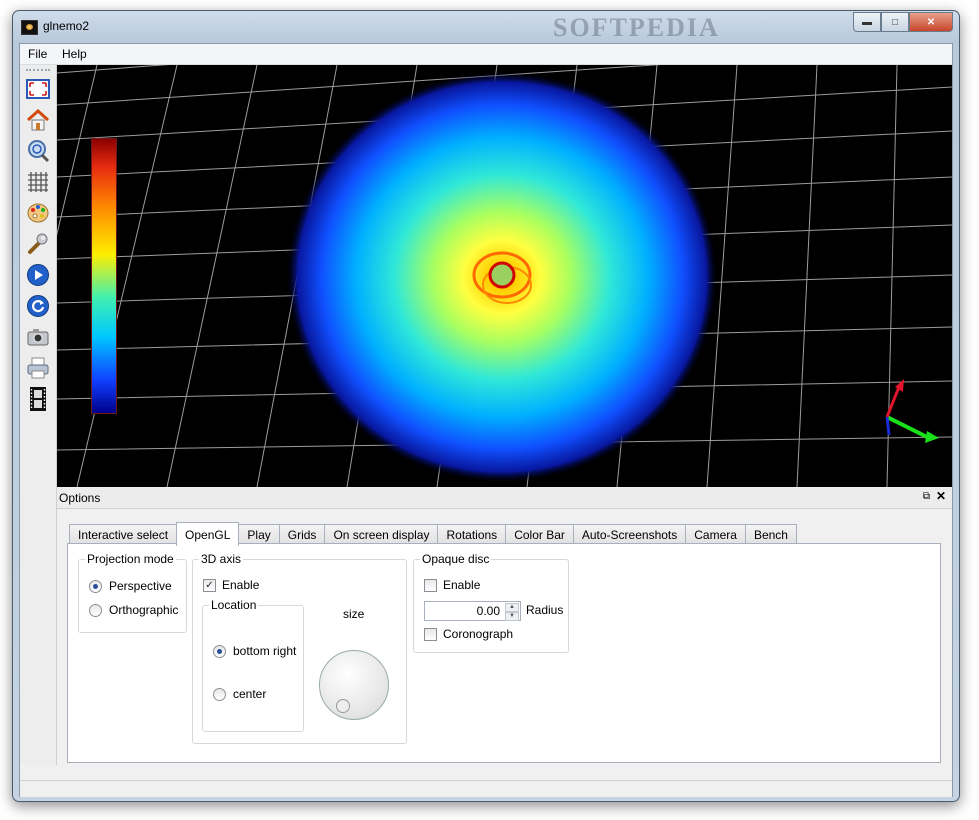  I want to click on grid-icon, so click(38, 182).